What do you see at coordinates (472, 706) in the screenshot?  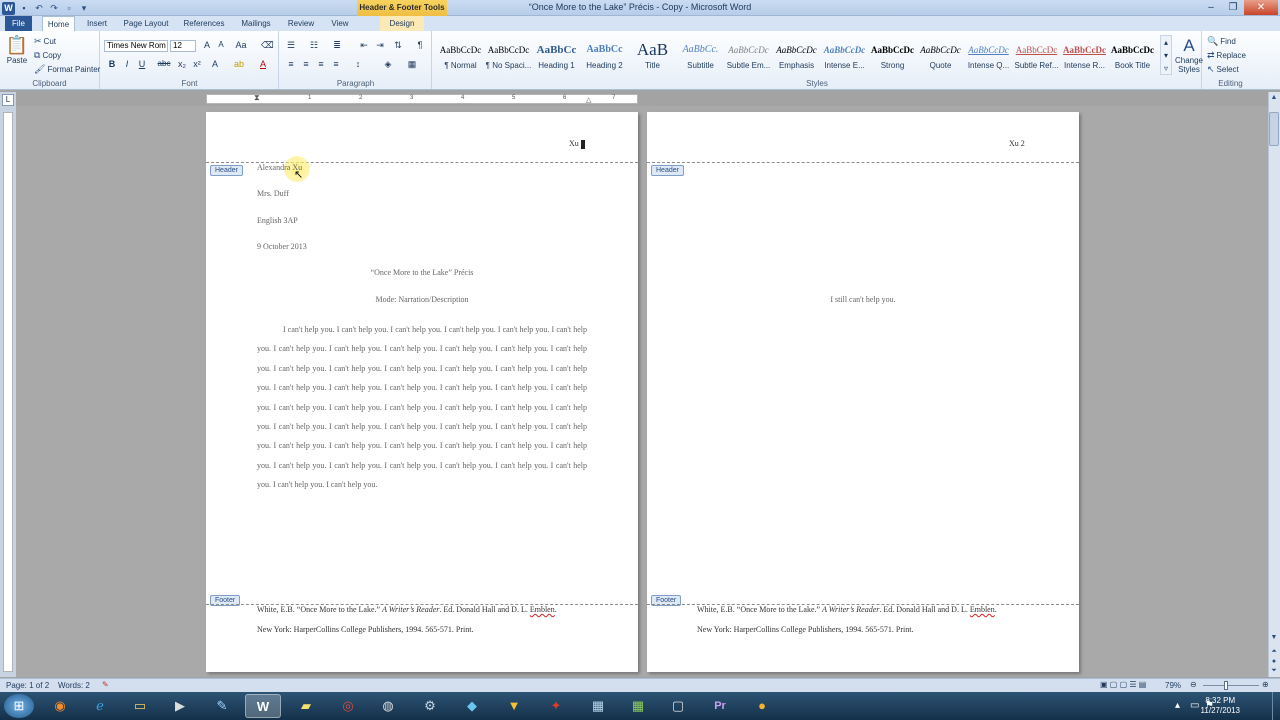 I see `app-icon: ◆` at bounding box center [472, 706].